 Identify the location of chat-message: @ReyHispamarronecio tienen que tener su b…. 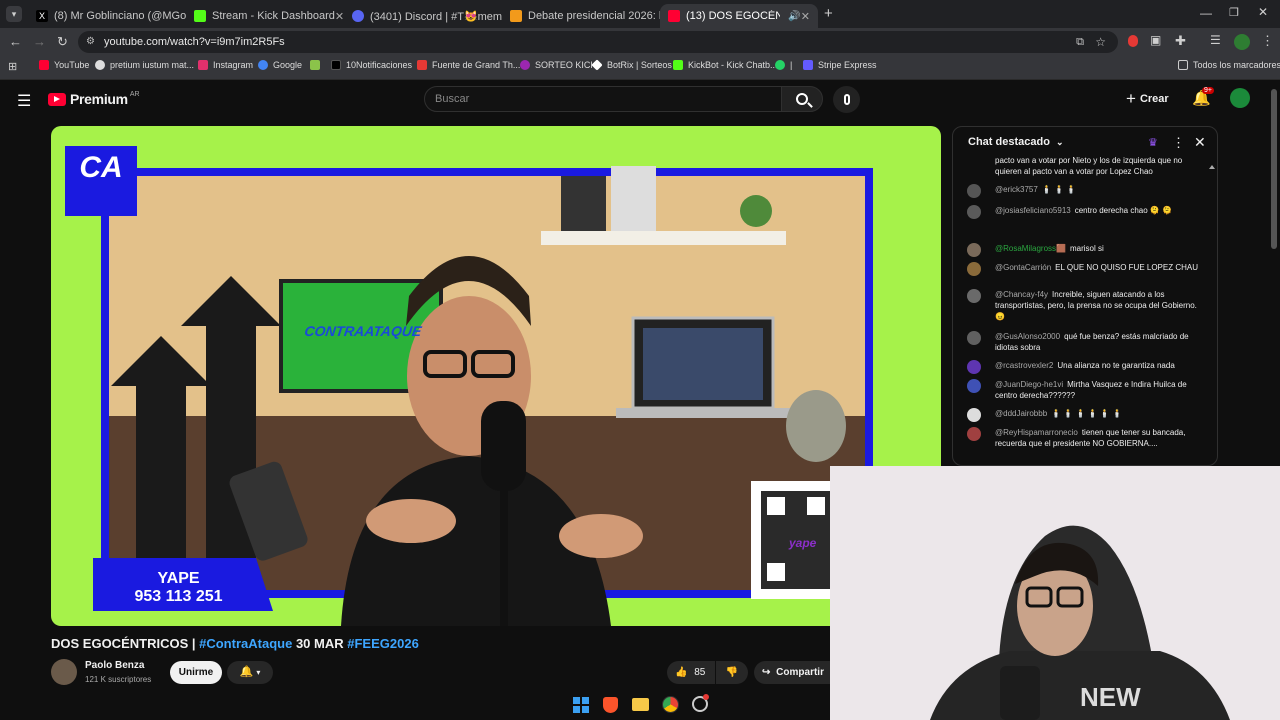
(1087, 438).